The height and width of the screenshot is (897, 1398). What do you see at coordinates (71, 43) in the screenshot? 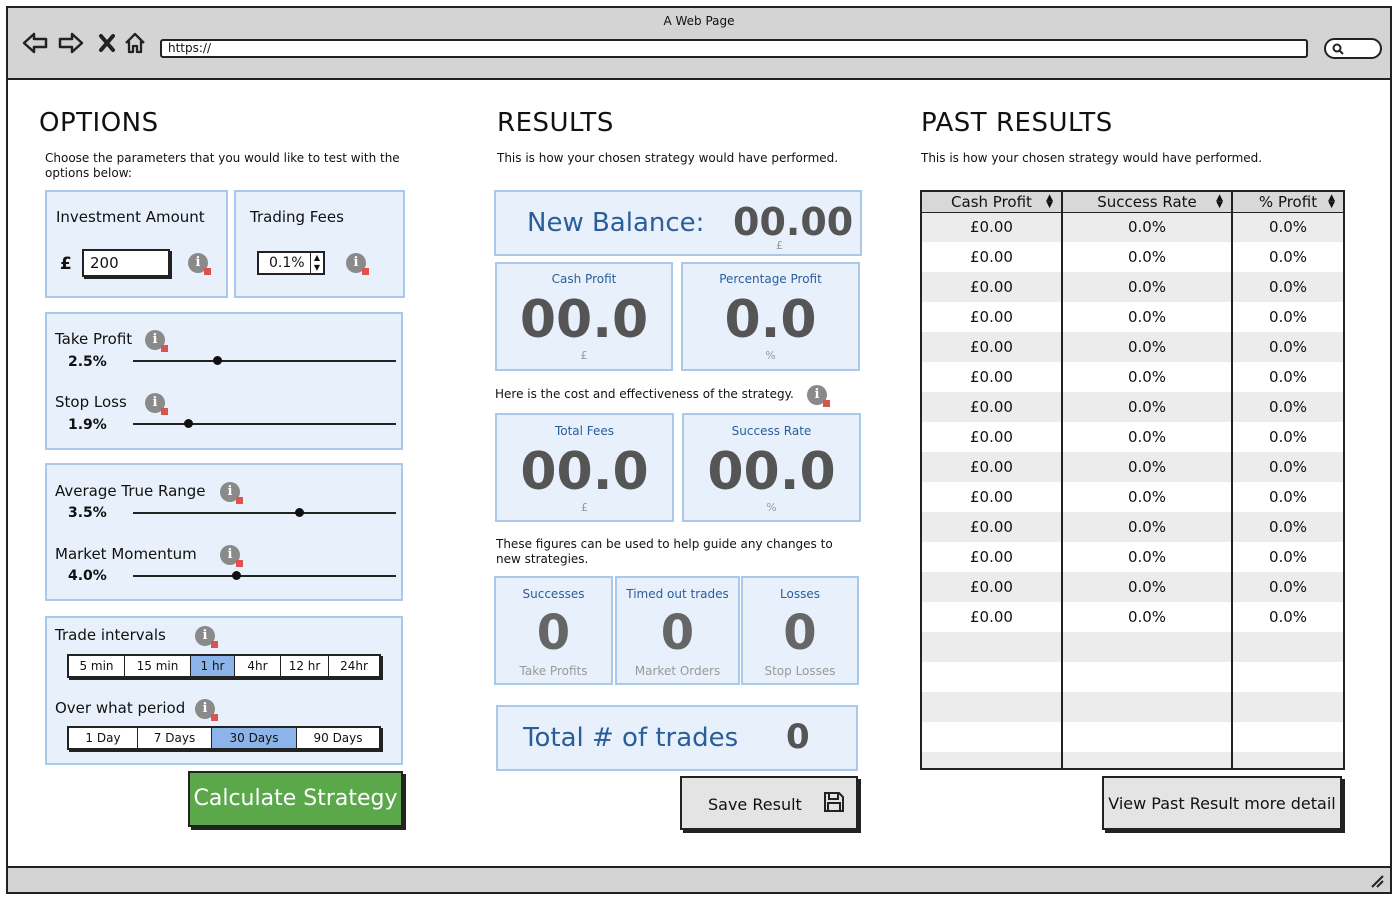
I see `forward-arrow-icon` at bounding box center [71, 43].